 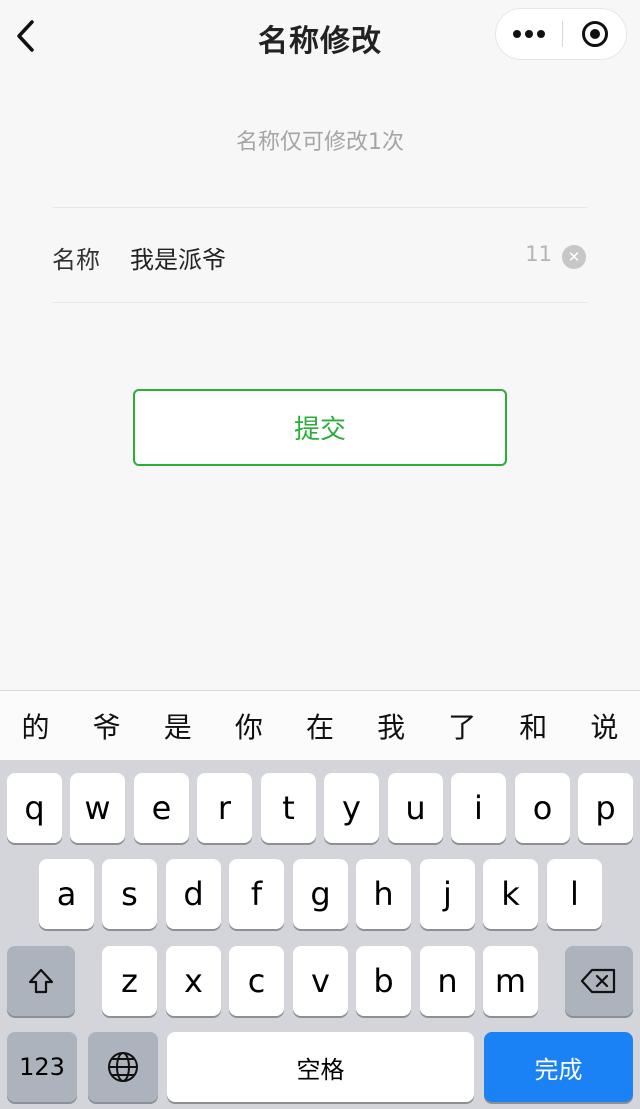 What do you see at coordinates (320, 427) in the screenshot?
I see `submit-button: 提交` at bounding box center [320, 427].